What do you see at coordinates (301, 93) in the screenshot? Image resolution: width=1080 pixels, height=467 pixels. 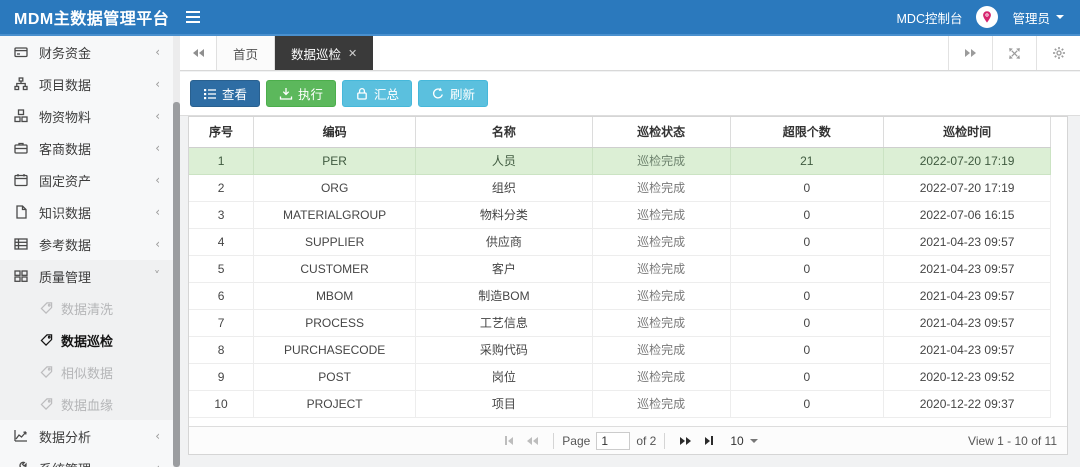 I see `toolbar-button-1: 执行` at bounding box center [301, 93].